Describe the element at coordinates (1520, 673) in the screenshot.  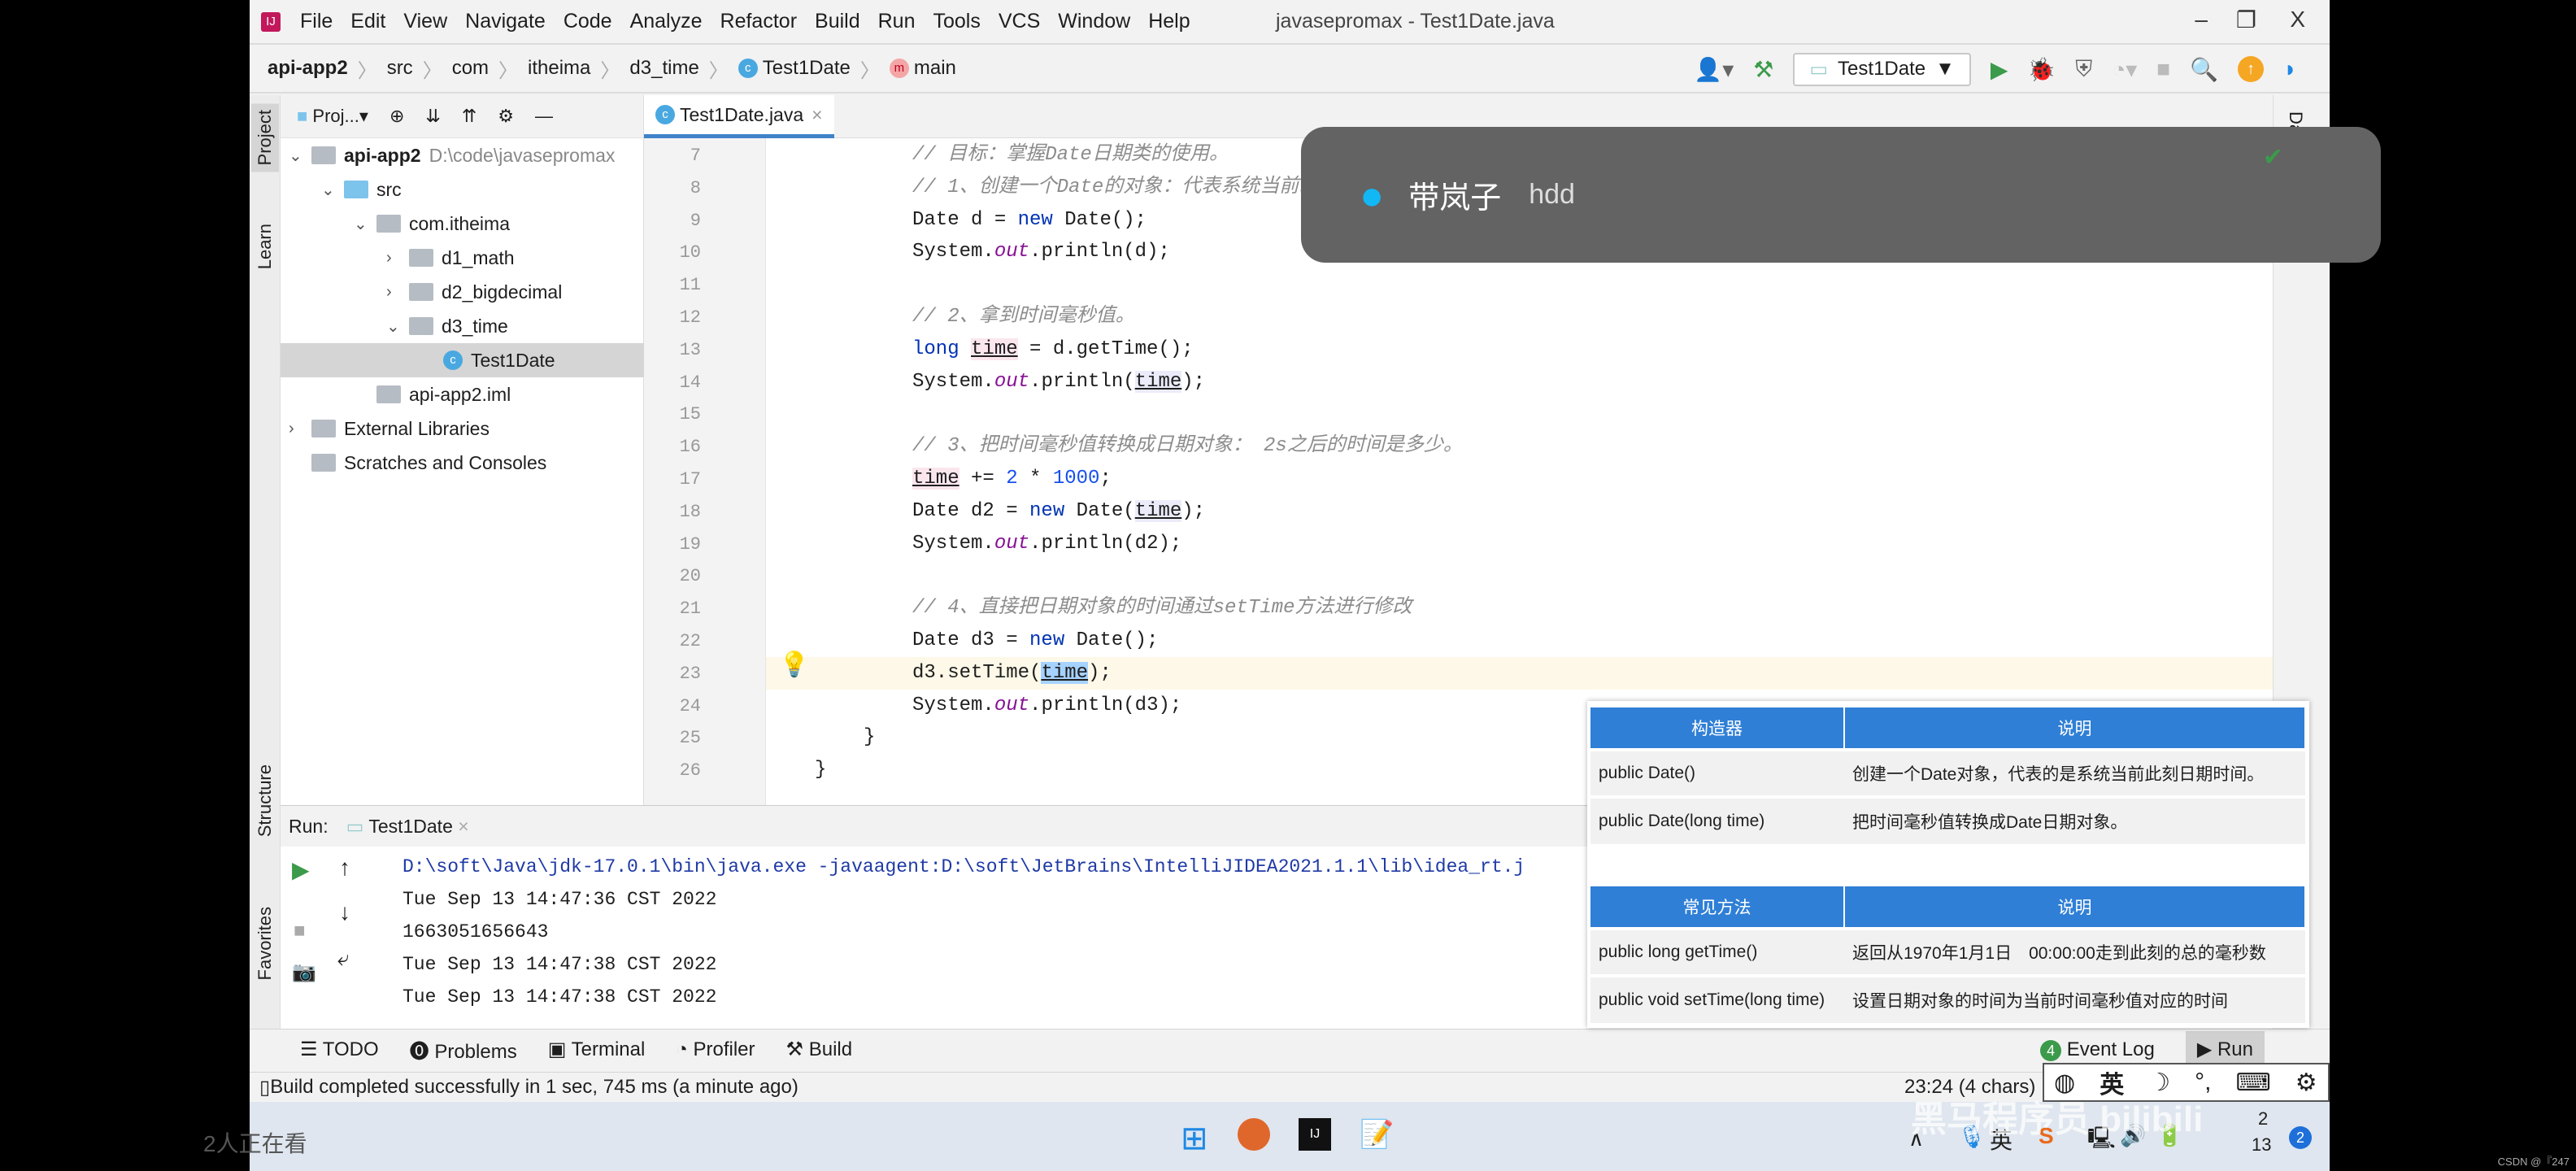
I see `code-line: d3.setTime(time);` at that location.